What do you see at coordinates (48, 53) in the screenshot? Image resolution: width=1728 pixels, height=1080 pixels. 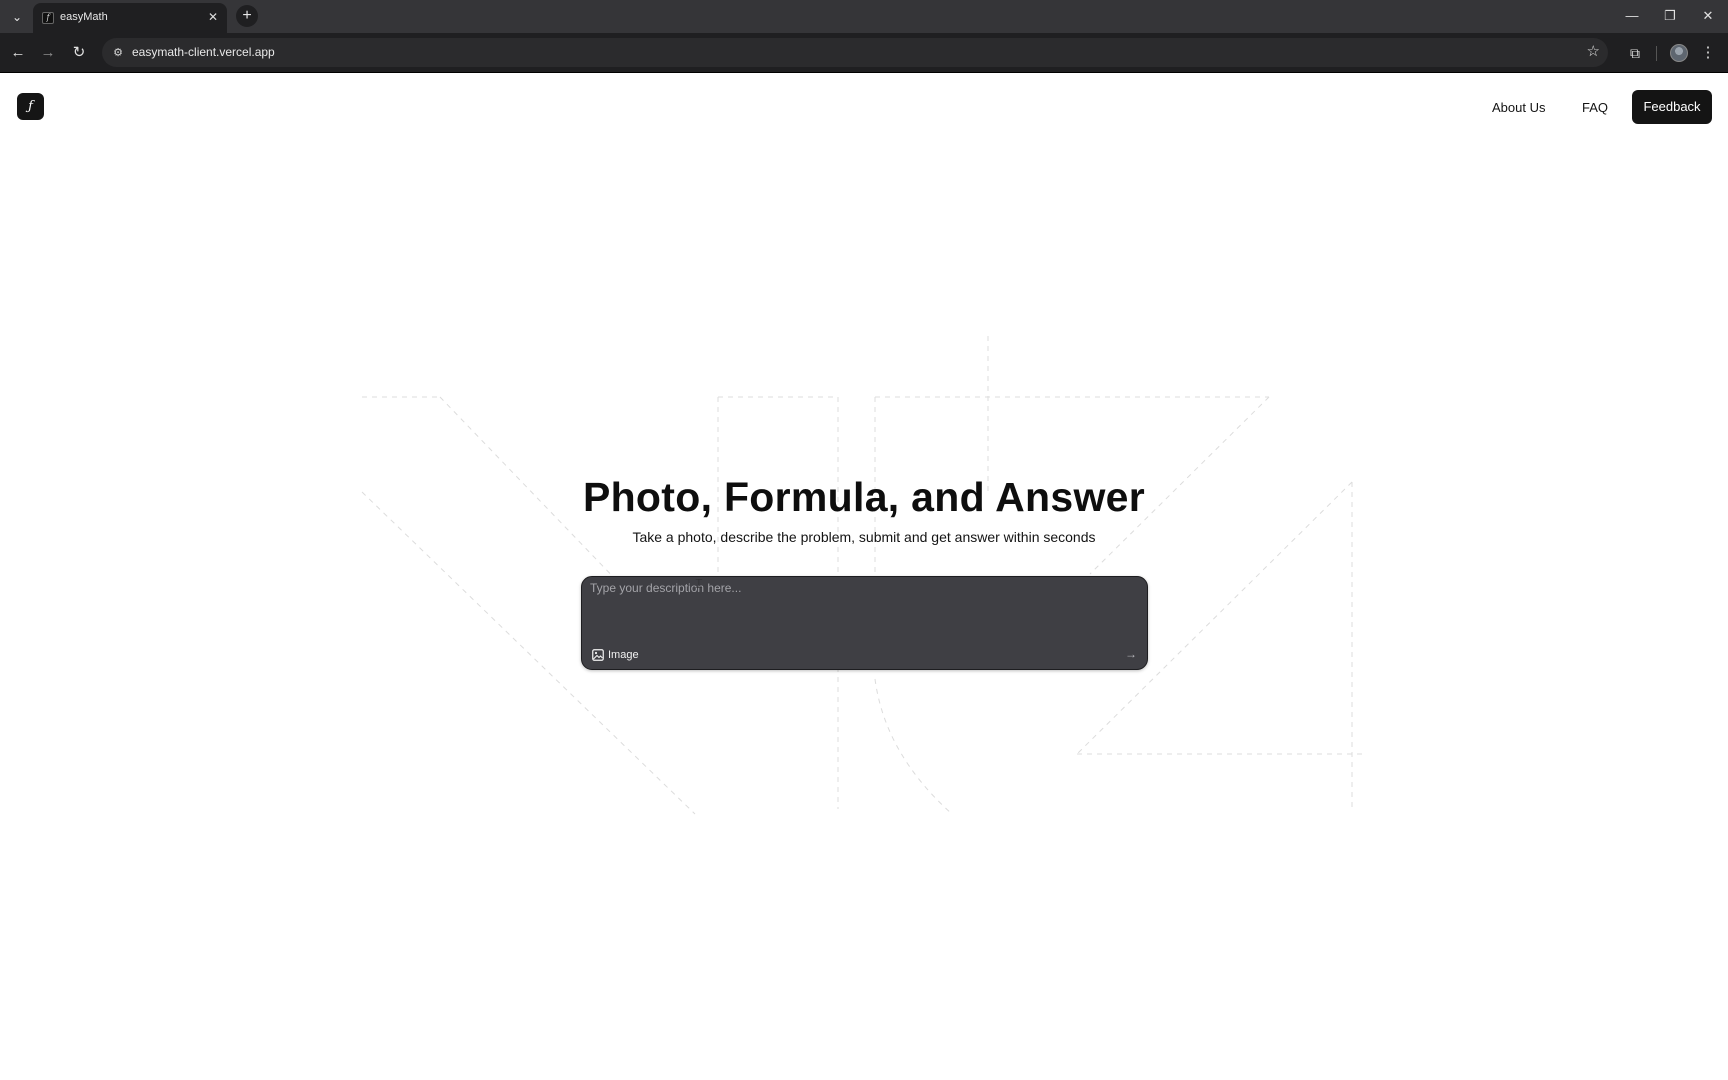 I see `forward-icon: →` at bounding box center [48, 53].